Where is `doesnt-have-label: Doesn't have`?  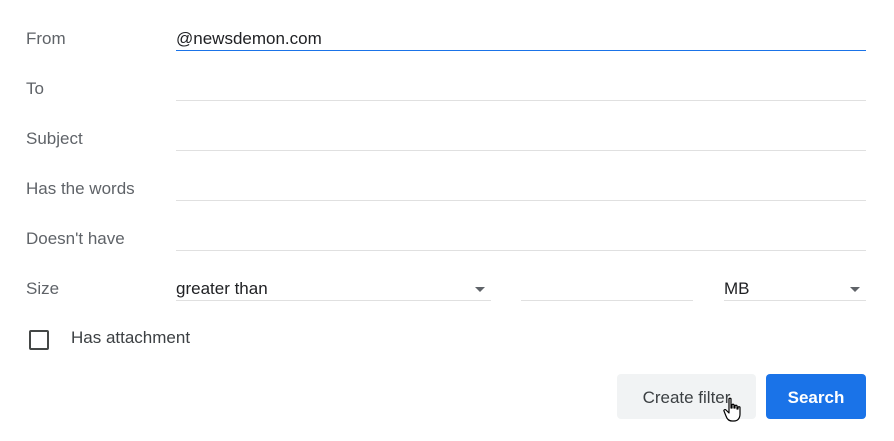 doesnt-have-label: Doesn't have is located at coordinates (75, 238).